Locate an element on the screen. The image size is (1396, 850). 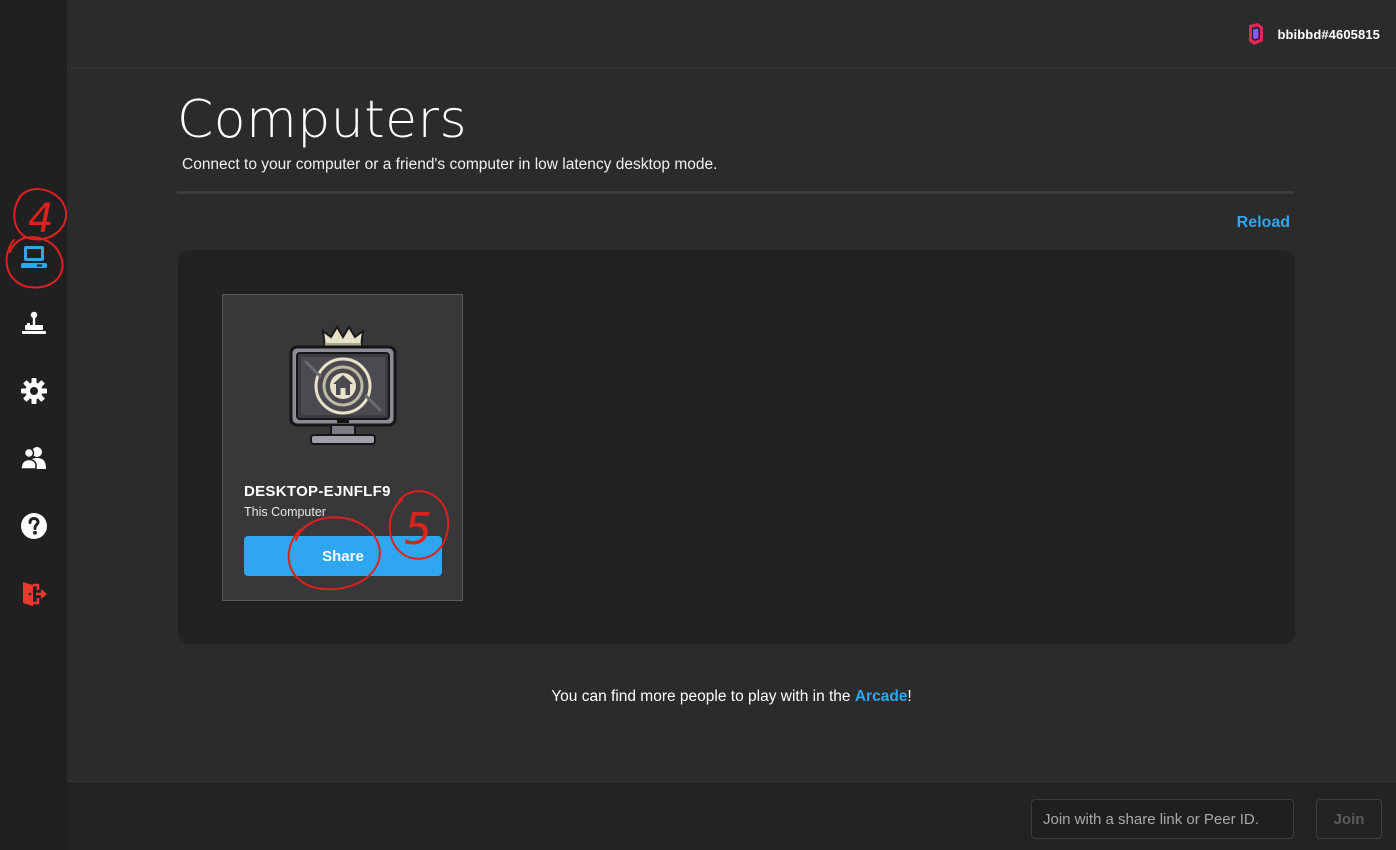
brand-logo-icon is located at coordinates (1256, 34).